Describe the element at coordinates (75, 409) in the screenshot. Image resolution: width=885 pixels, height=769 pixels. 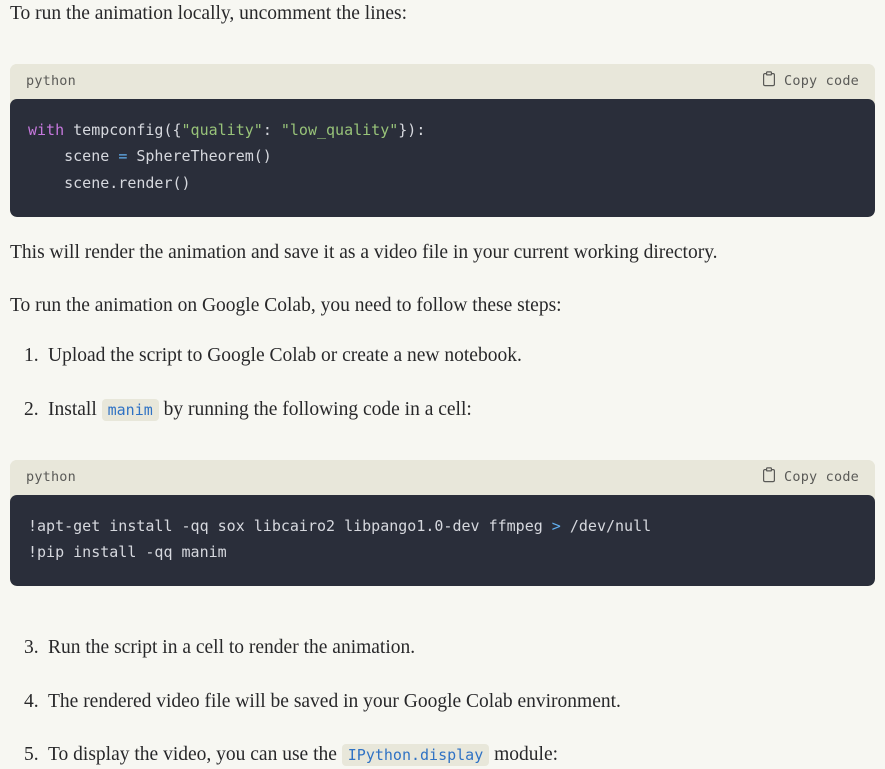
I see `list-item-text: Install` at that location.